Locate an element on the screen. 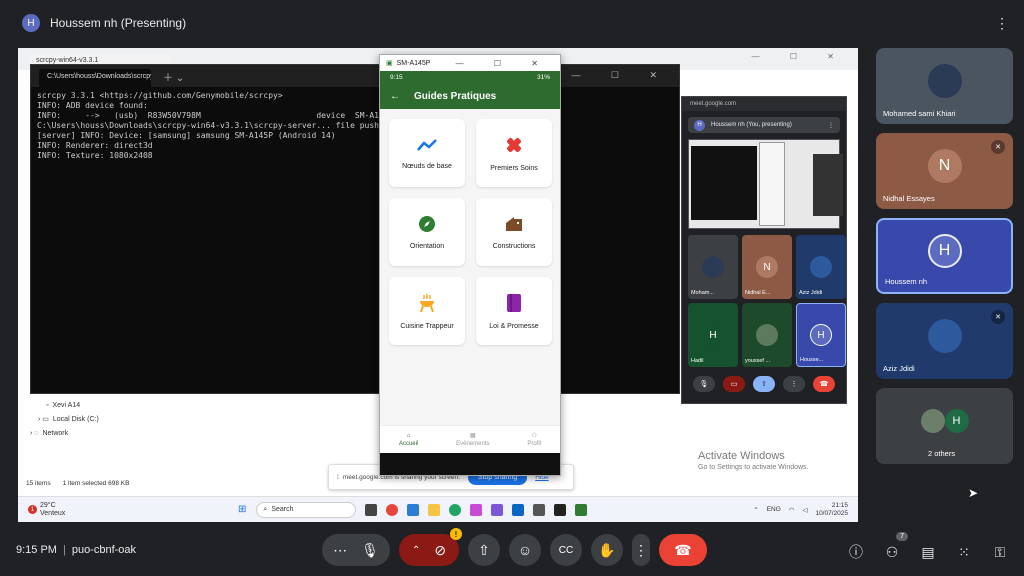  windows-start-icon: ⊞ is located at coordinates (242, 509).